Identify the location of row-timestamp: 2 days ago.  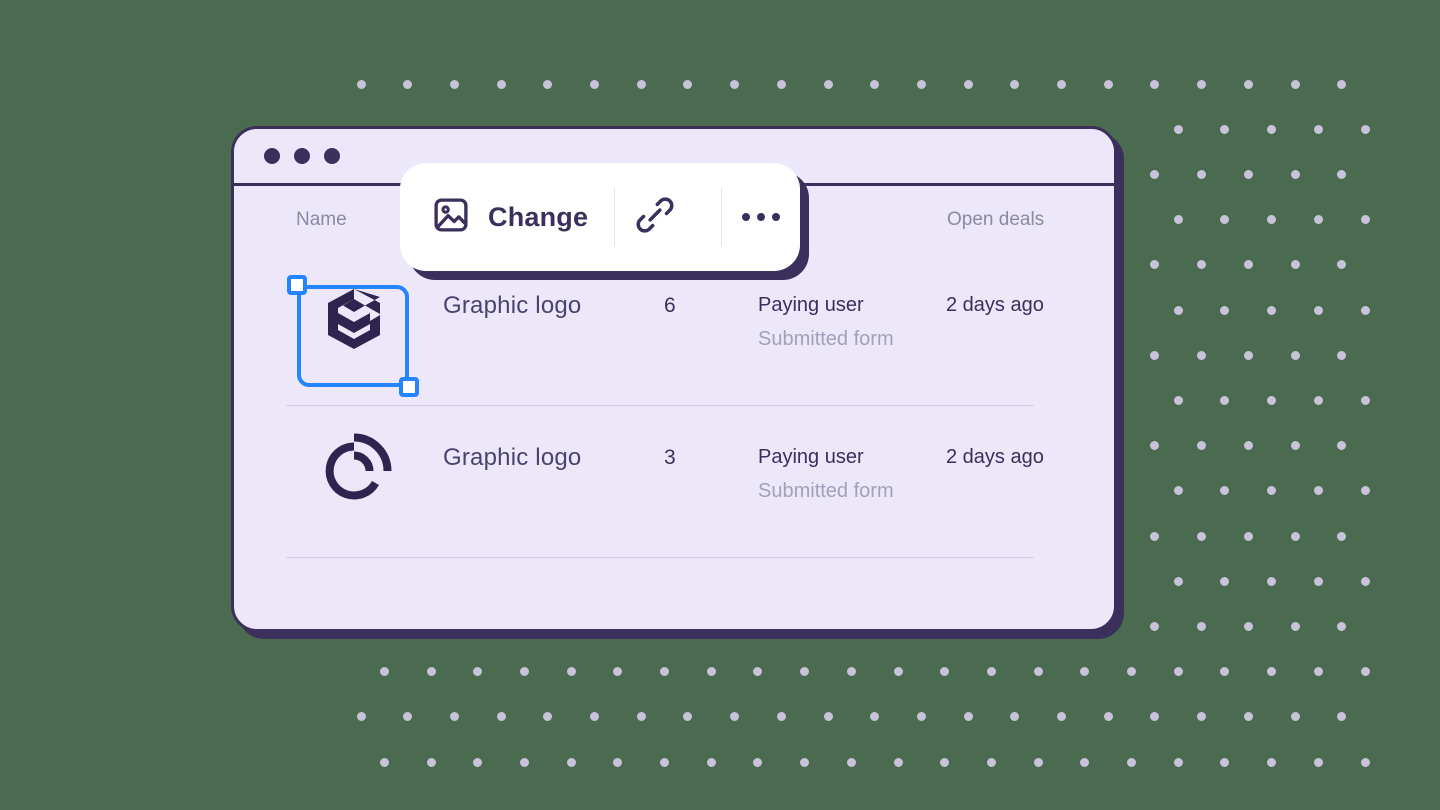
(995, 457).